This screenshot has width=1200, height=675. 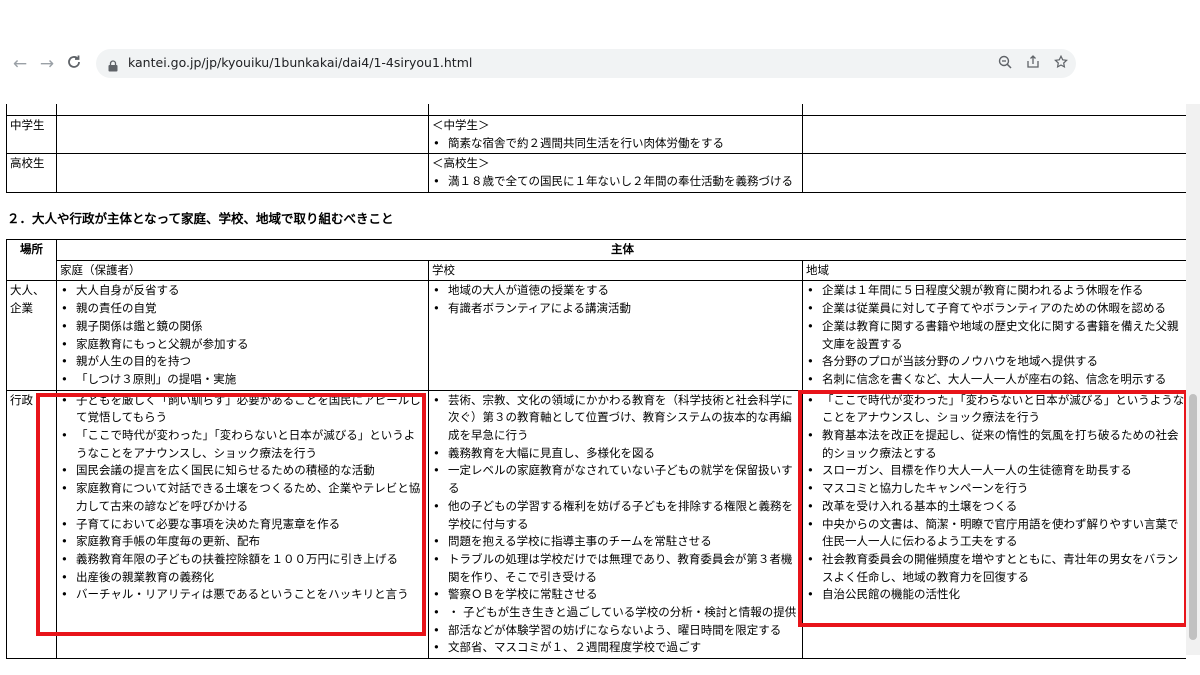 What do you see at coordinates (621, 250) in the screenshot?
I see `header-subject: 主体` at bounding box center [621, 250].